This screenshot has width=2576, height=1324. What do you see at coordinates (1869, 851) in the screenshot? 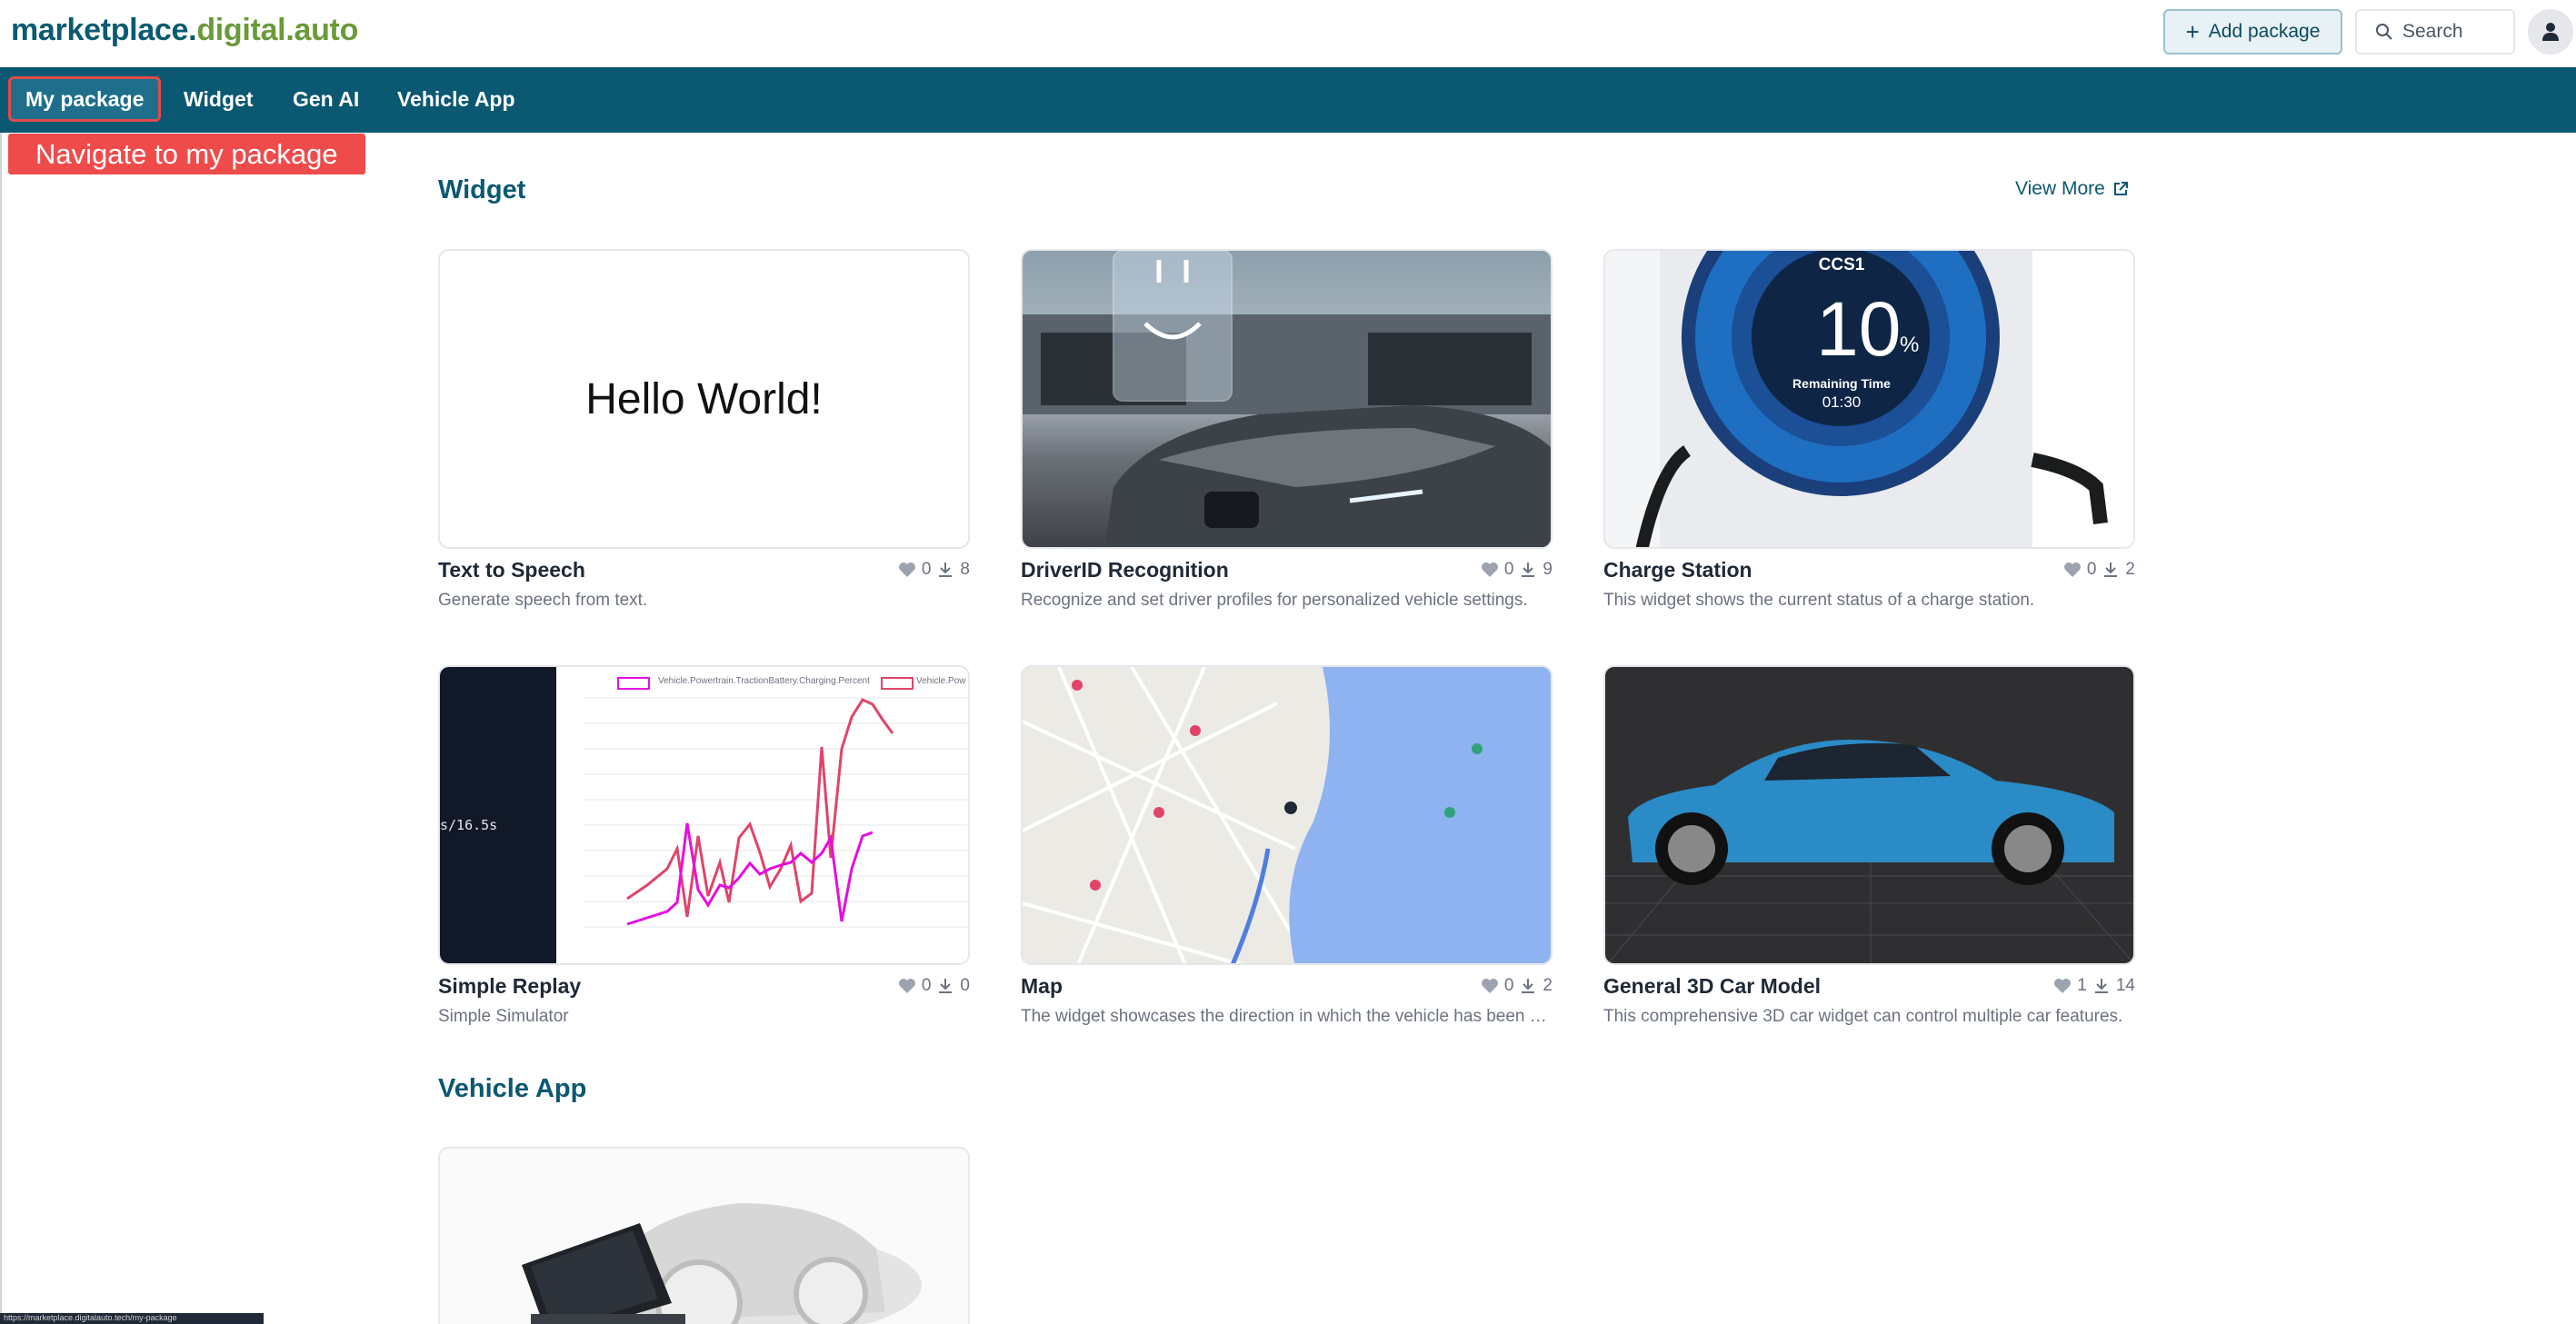
I see `3d-car-image` at bounding box center [1869, 851].